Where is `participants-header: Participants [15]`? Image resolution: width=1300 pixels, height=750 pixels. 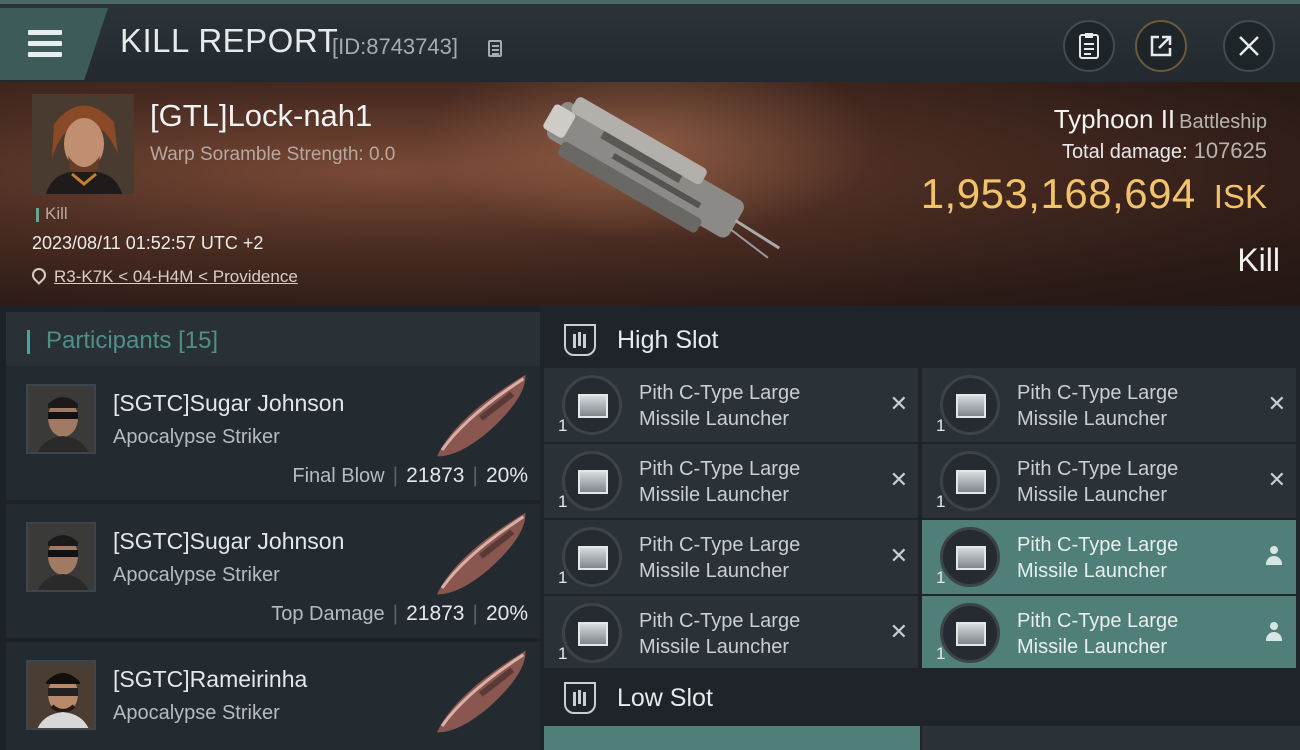 participants-header: Participants [15] is located at coordinates (273, 341).